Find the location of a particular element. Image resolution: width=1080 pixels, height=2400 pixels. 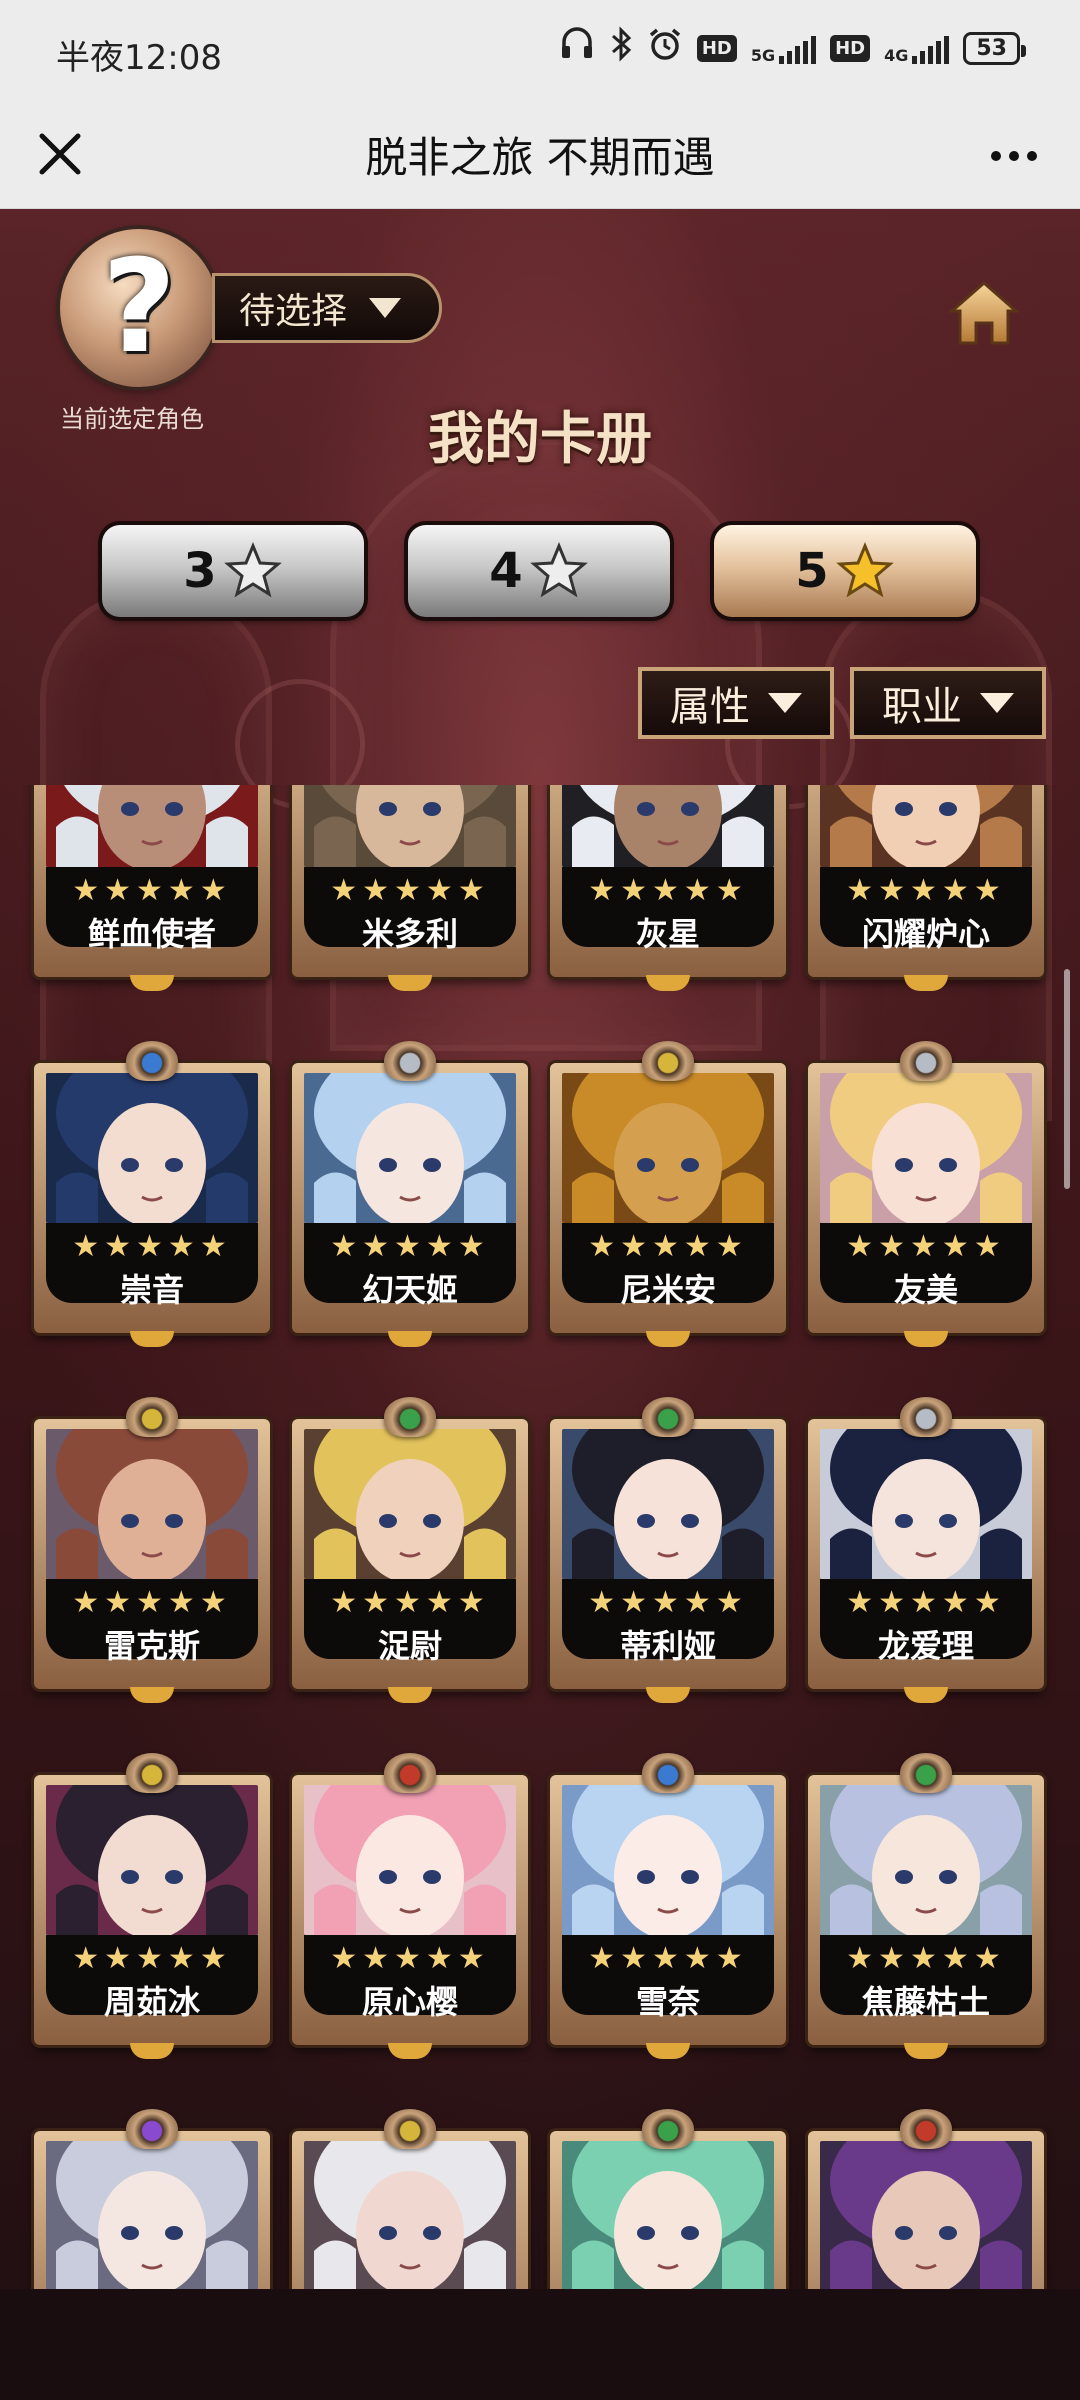

alarm-icon is located at coordinates (665, 48).